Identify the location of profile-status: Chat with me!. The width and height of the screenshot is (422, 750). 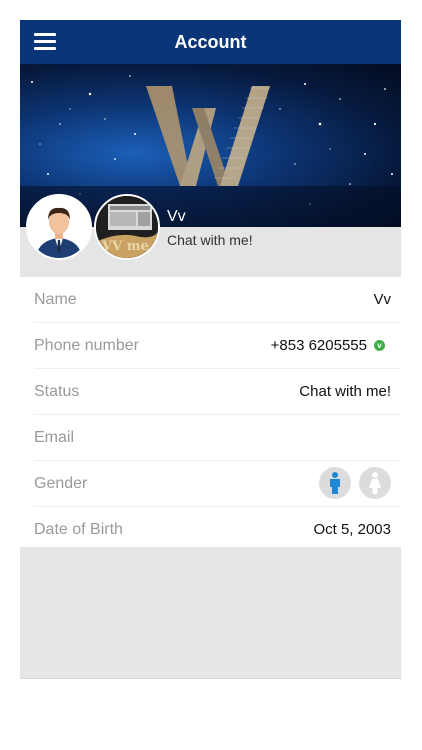
(210, 240).